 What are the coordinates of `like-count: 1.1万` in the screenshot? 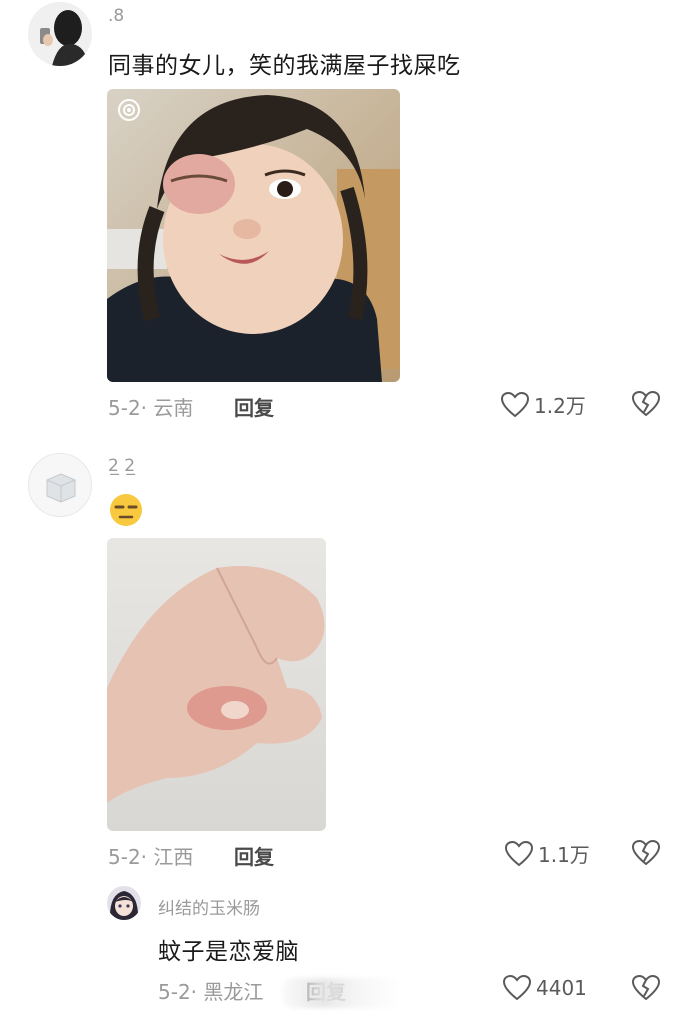 It's located at (564, 855).